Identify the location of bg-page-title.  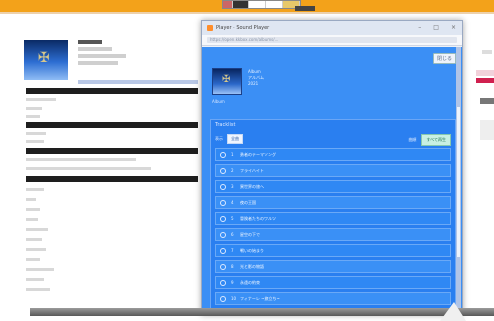
(108, 25).